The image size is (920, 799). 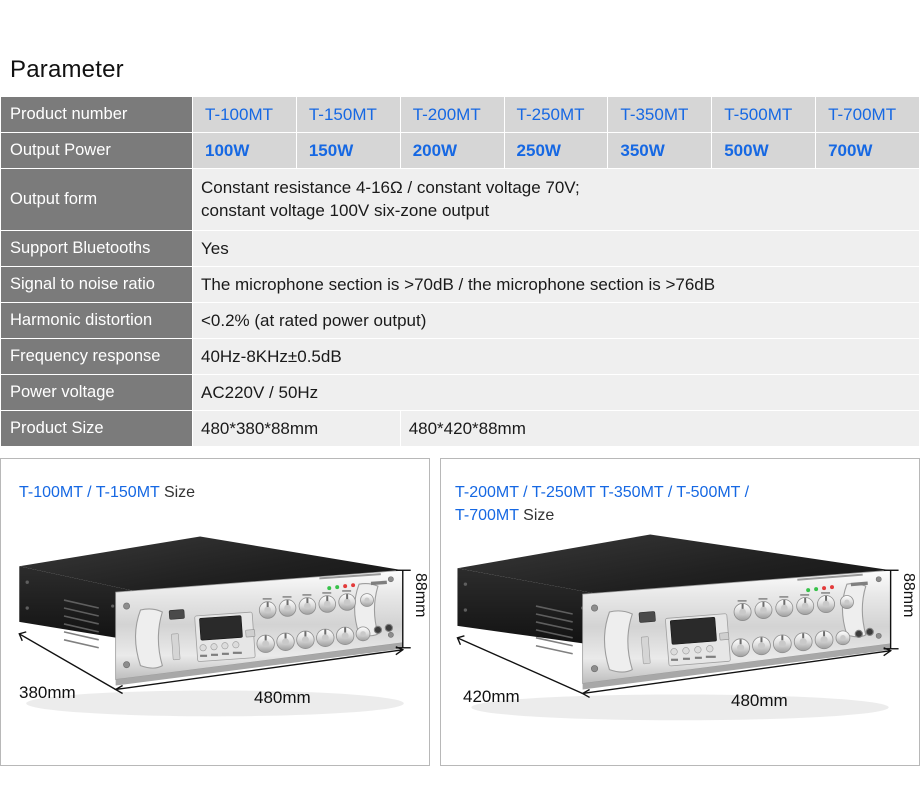 I want to click on row-label-power-voltage: Power voltage, so click(x=96, y=392).